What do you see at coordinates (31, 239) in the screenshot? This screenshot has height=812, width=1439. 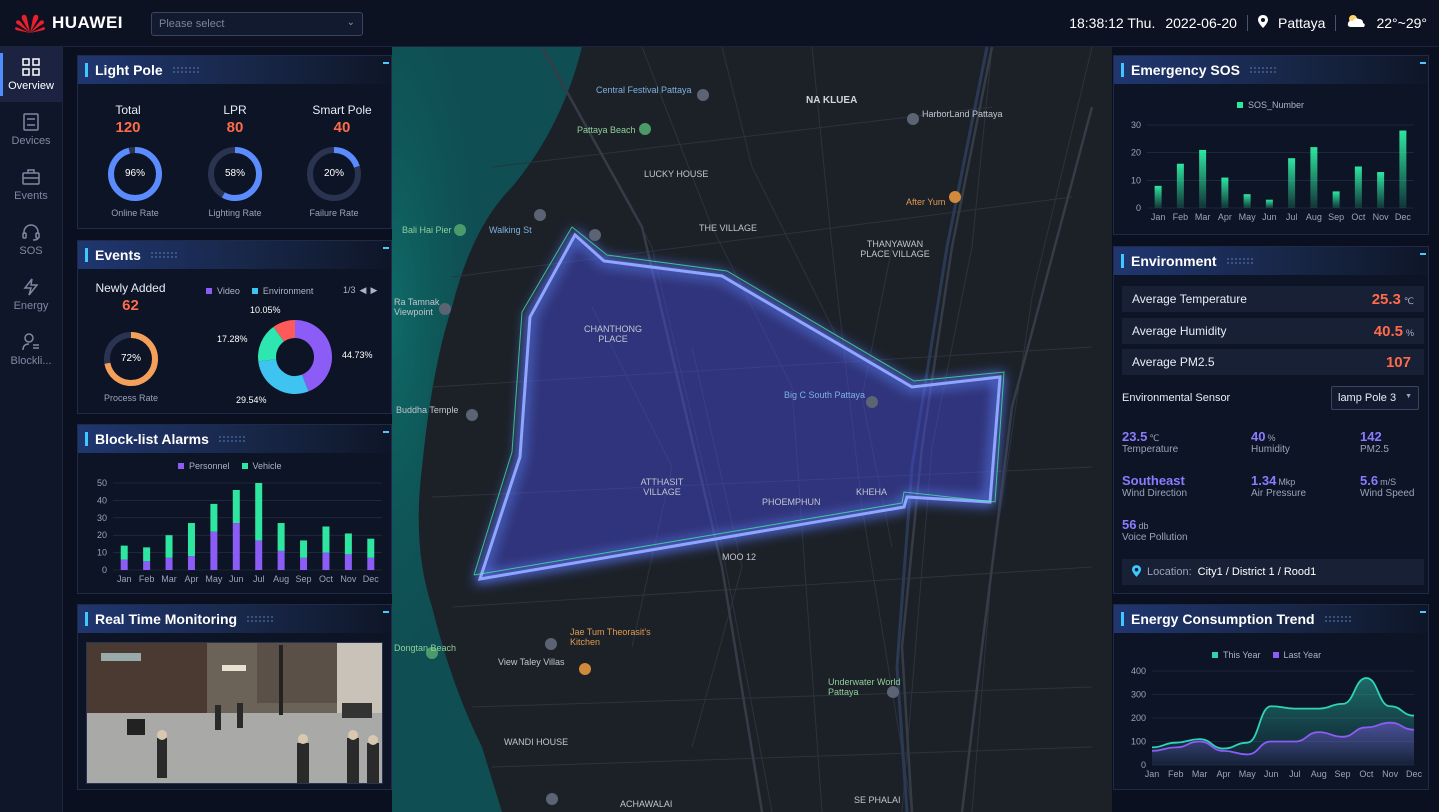 I see `sidebar-item-sos: SOS` at bounding box center [31, 239].